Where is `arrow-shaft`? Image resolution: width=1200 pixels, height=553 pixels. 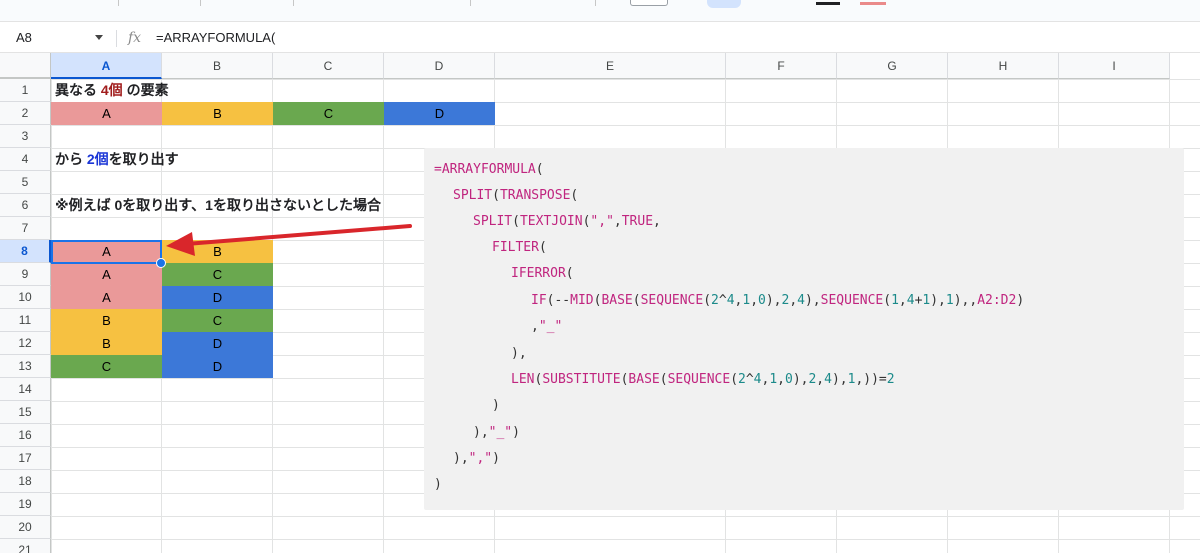 arrow-shaft is located at coordinates (298, 235).